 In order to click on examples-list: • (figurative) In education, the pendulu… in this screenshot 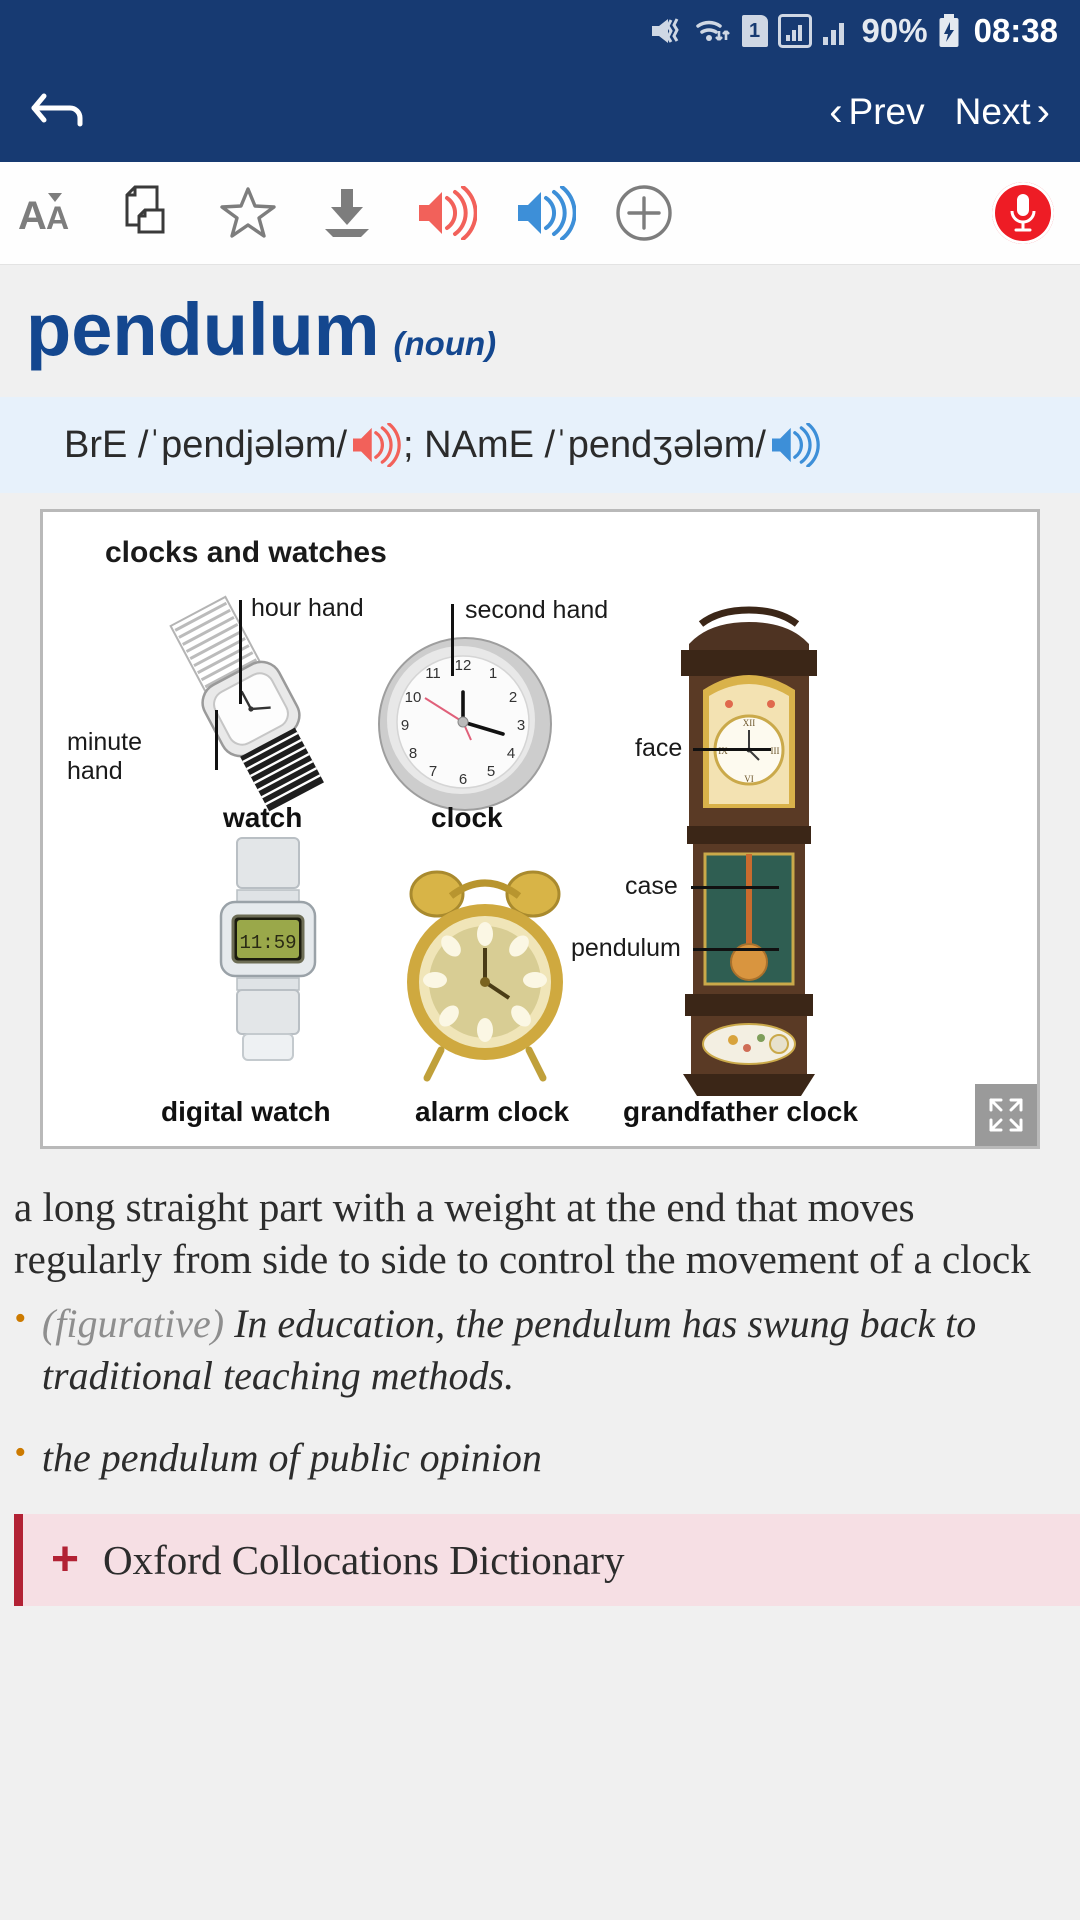, I will do `click(540, 1388)`.